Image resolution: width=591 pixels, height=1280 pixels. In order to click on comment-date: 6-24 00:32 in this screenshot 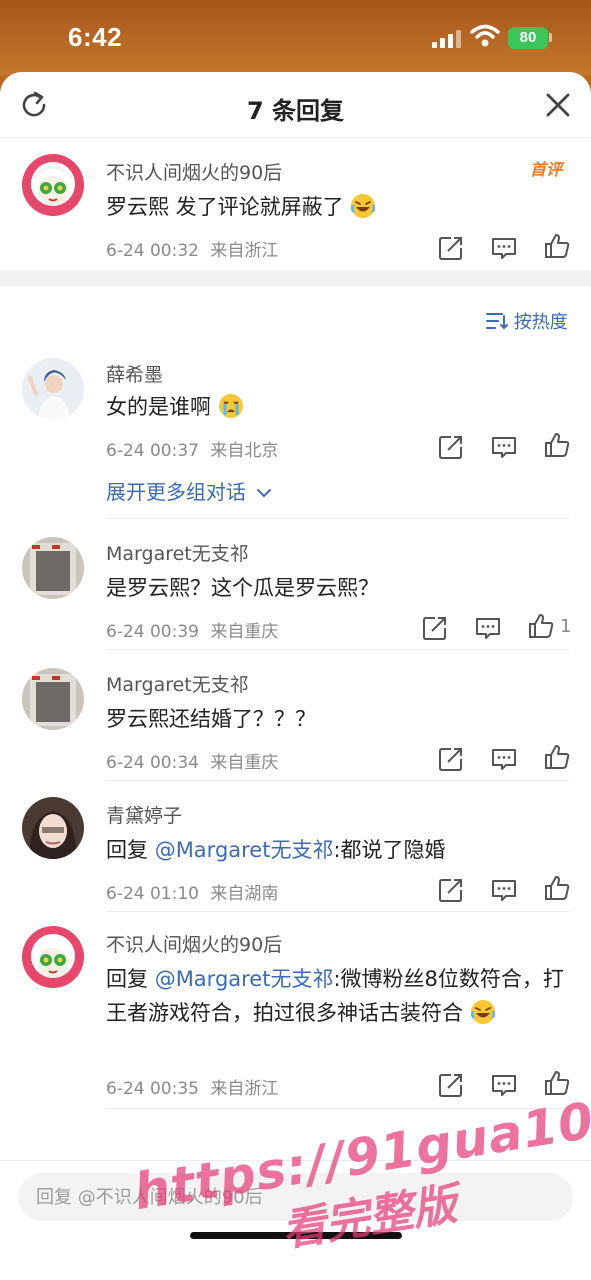, I will do `click(152, 251)`.